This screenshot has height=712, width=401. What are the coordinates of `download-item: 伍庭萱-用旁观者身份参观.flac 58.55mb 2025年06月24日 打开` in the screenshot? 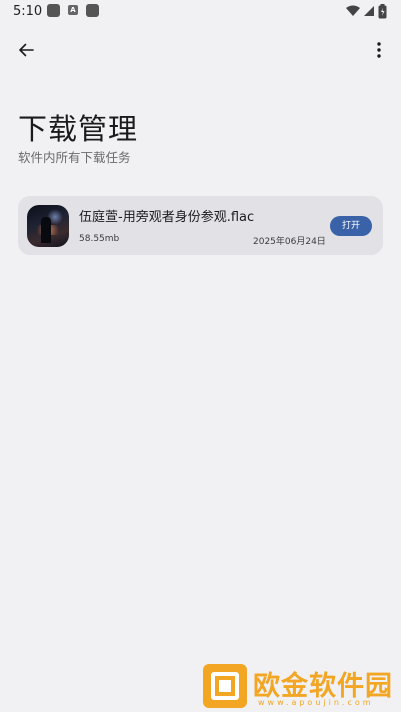 It's located at (200, 225).